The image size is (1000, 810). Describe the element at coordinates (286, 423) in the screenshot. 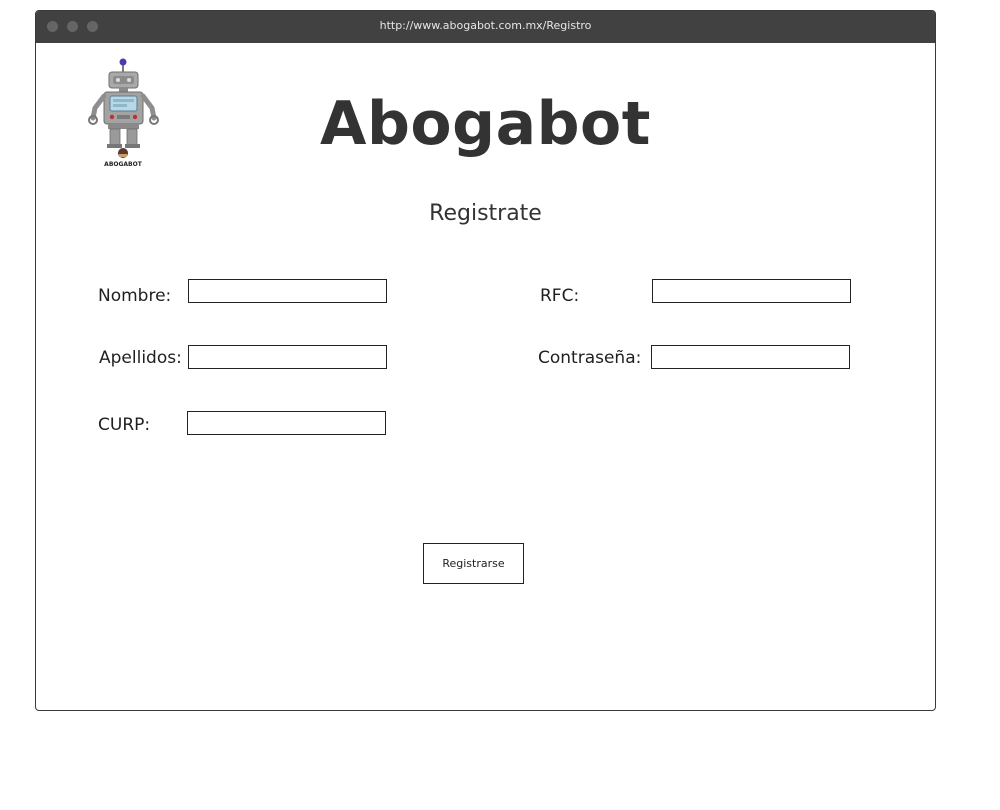

I see `curp-input` at that location.